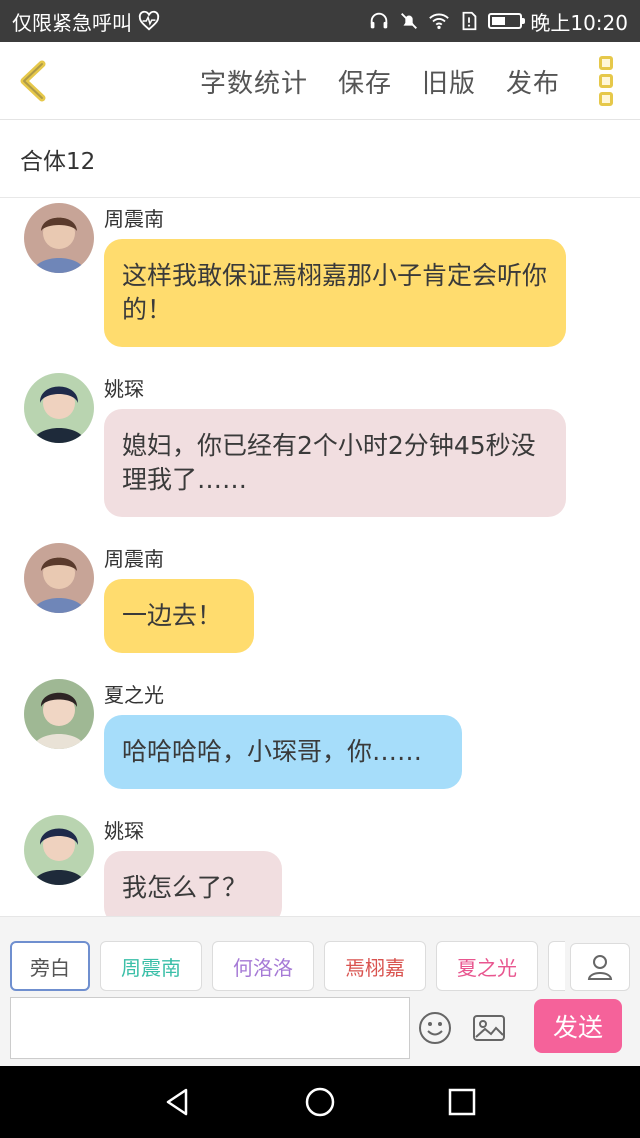  I want to click on character-selector: 旁白 周震南 何洛洛 焉栩嘉 夏之光, so click(287, 966).